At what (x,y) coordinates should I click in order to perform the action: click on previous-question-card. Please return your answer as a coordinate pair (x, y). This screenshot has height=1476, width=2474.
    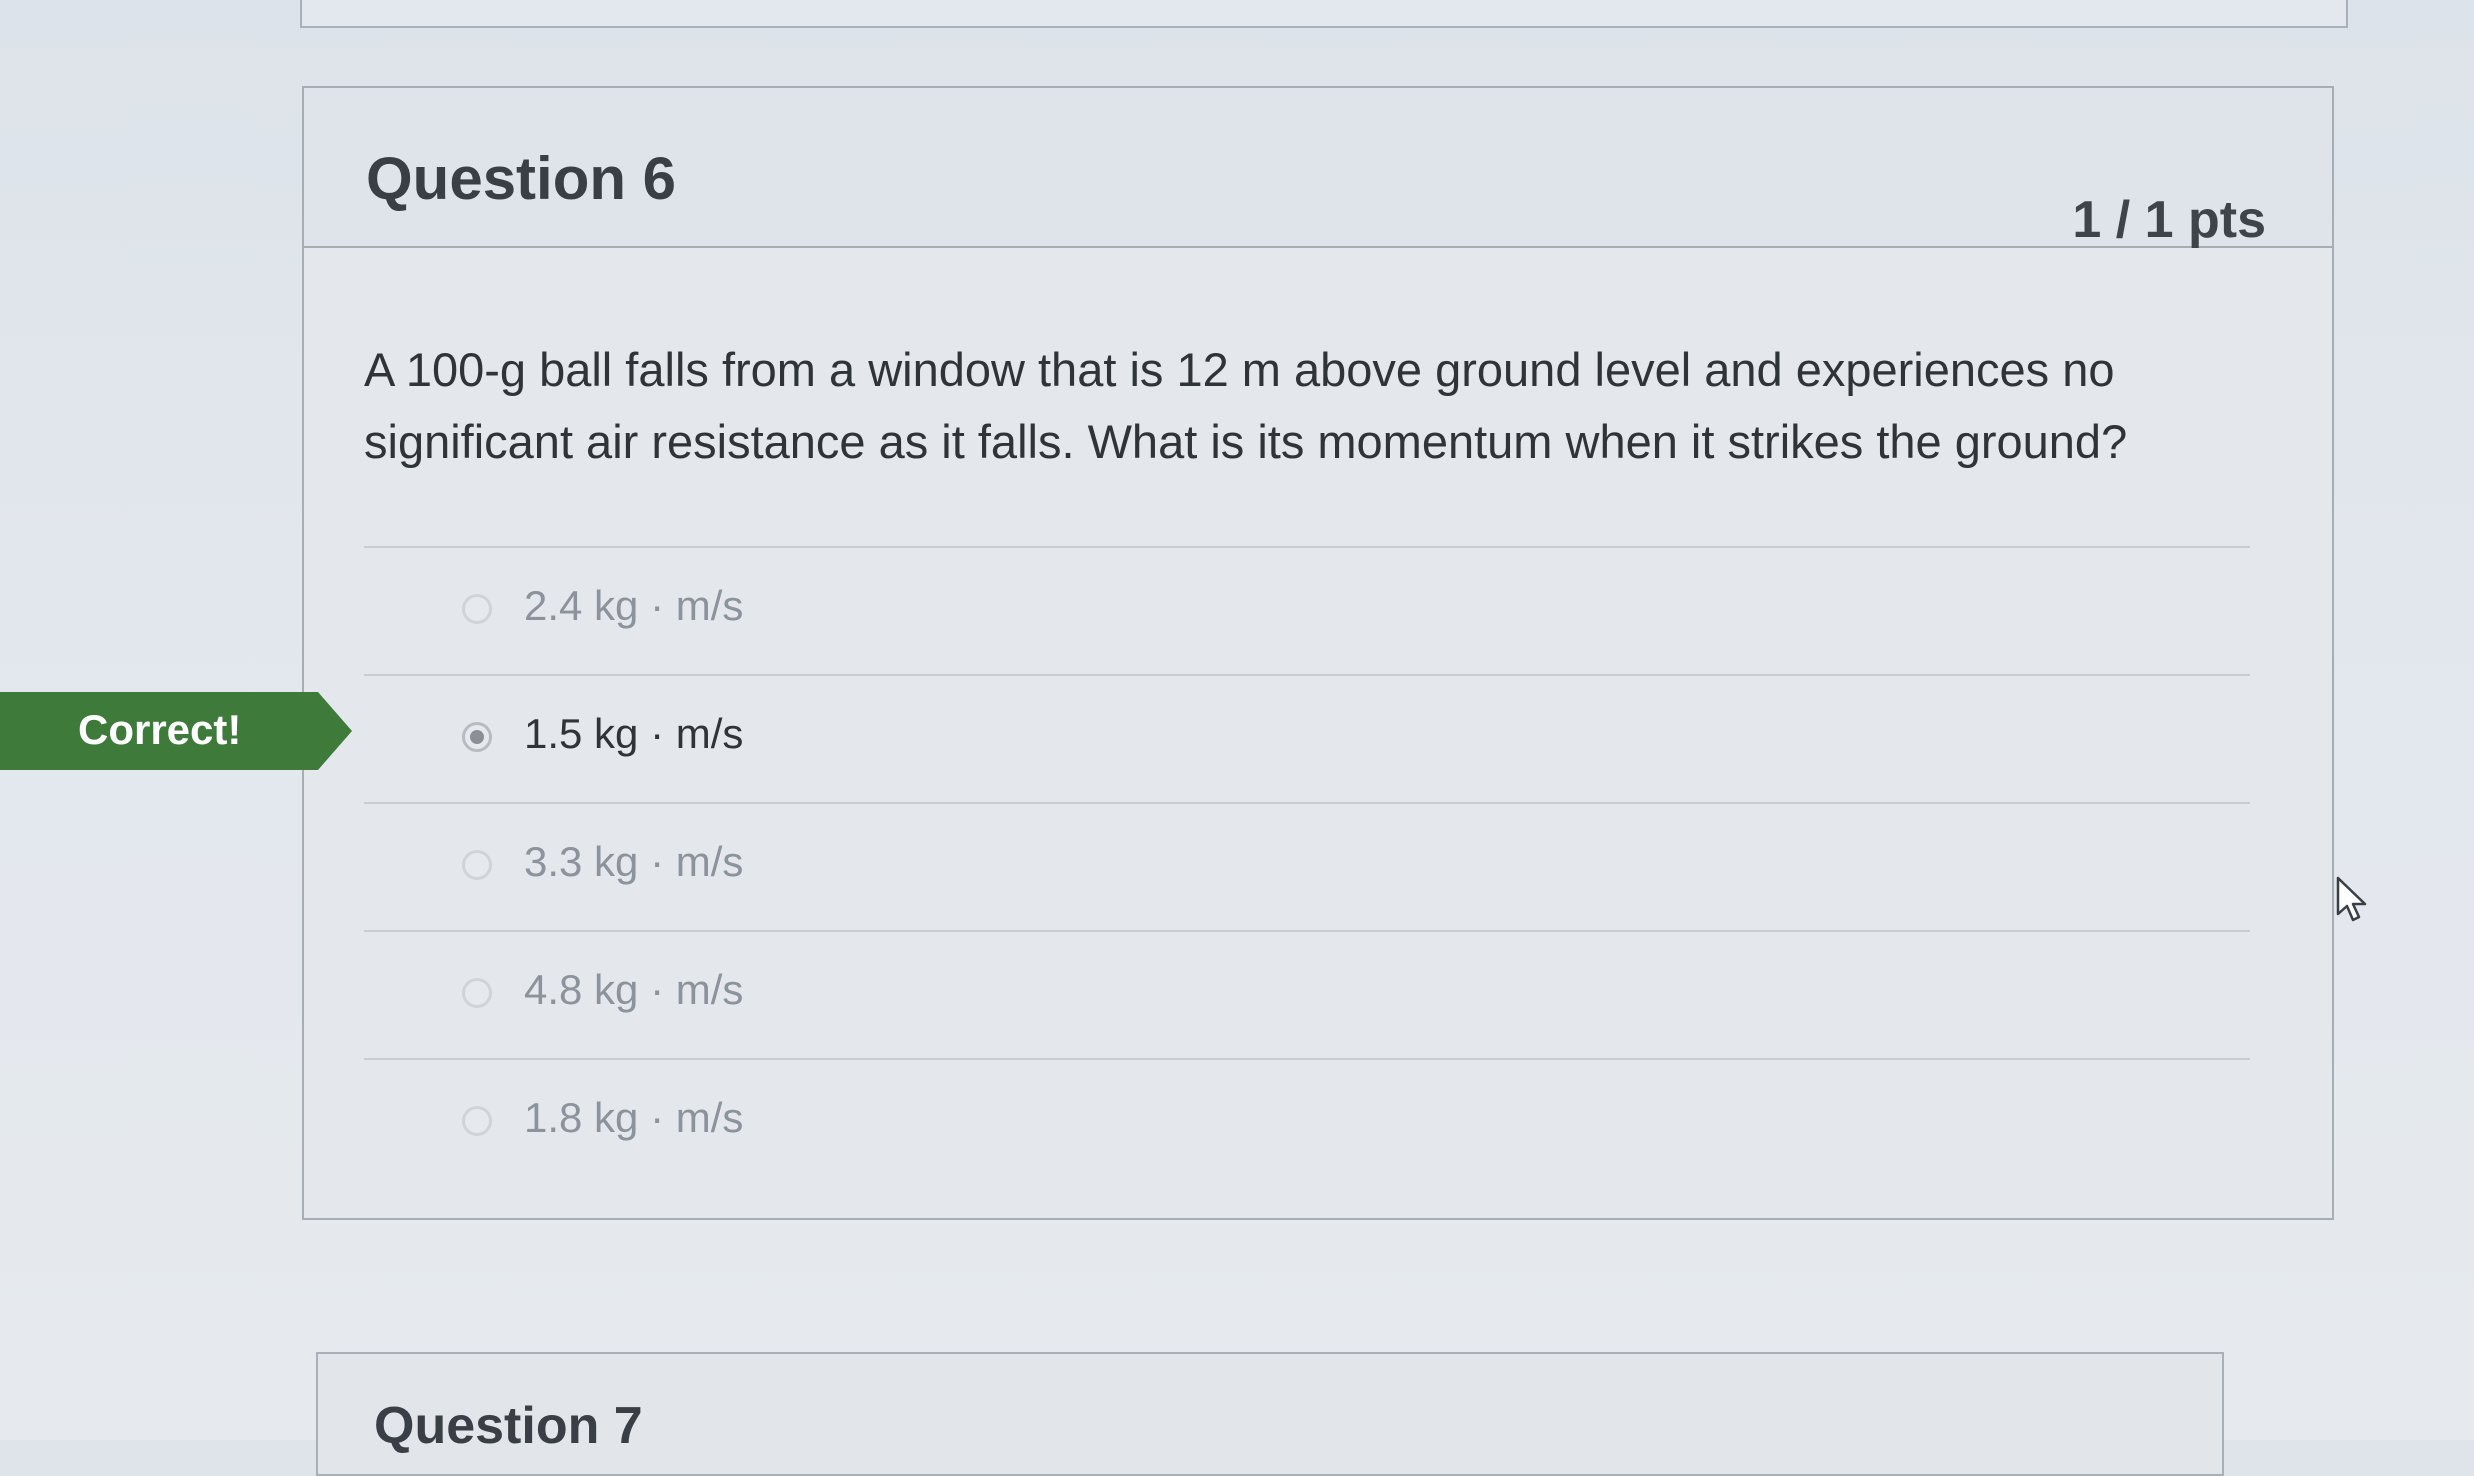
    Looking at the image, I should click on (1324, 14).